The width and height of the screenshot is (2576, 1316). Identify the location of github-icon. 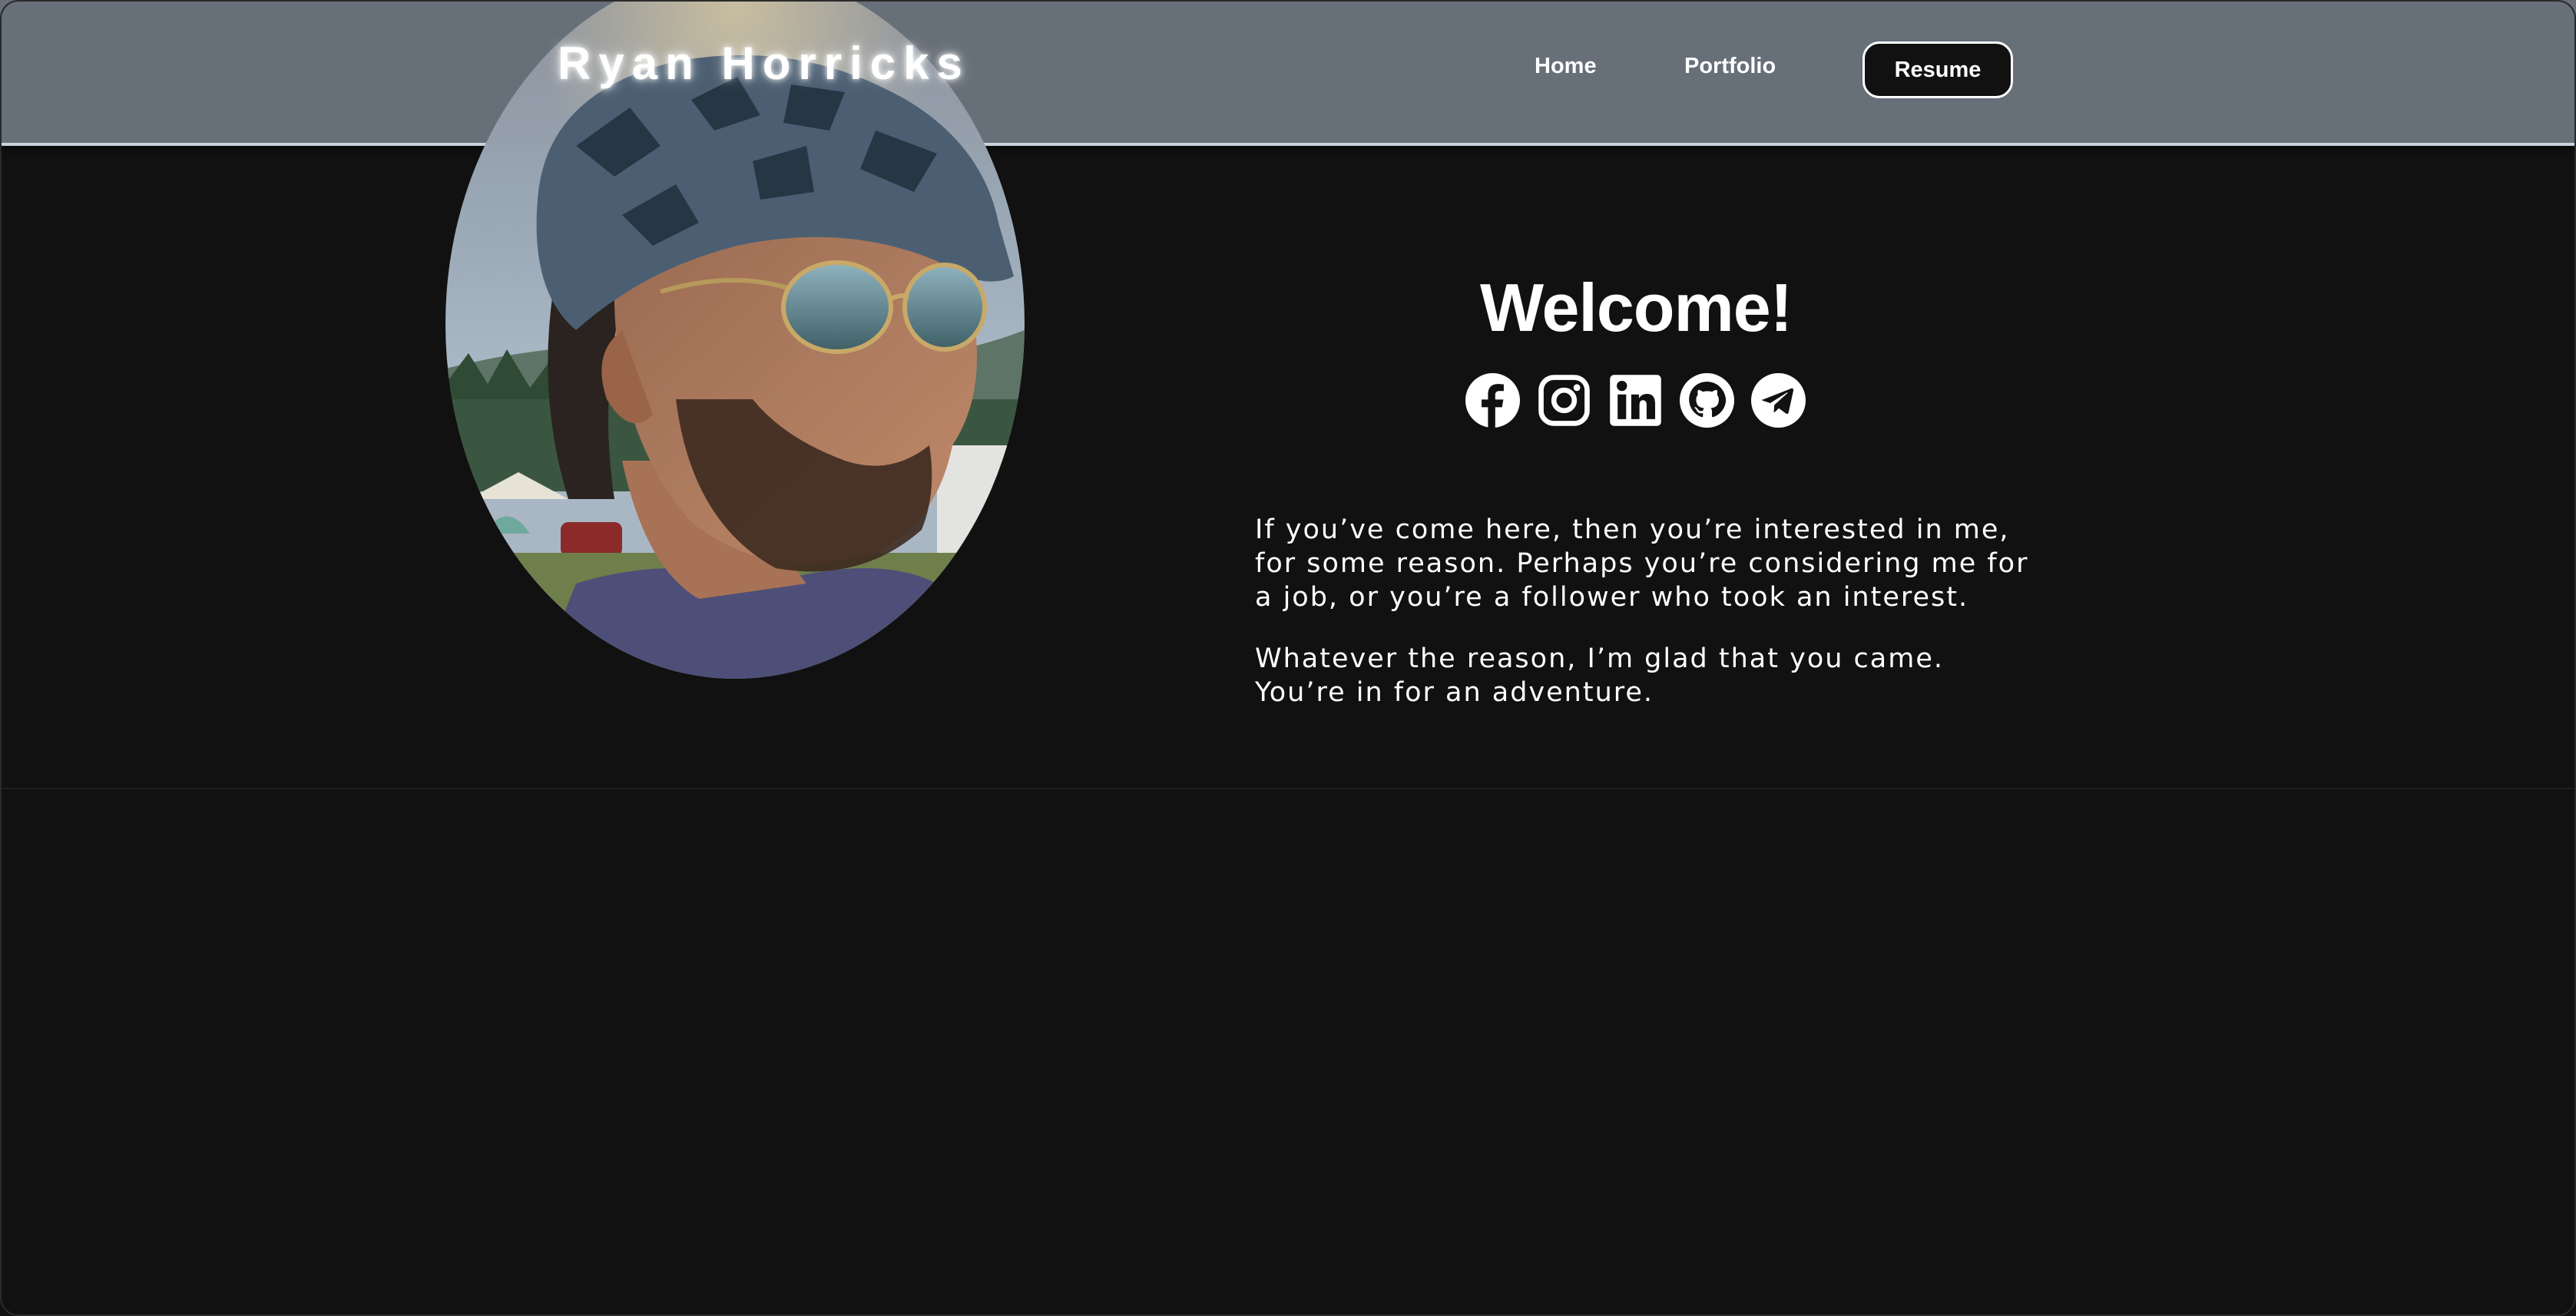
(1707, 400).